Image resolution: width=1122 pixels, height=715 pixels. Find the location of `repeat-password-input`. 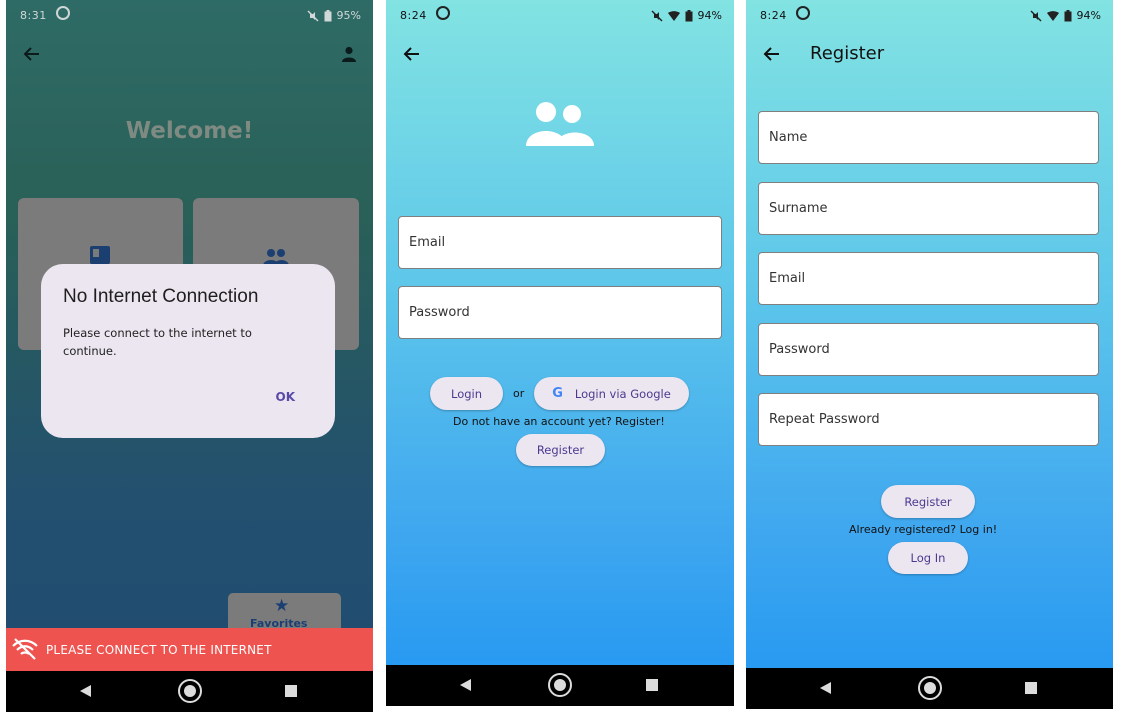

repeat-password-input is located at coordinates (928, 419).